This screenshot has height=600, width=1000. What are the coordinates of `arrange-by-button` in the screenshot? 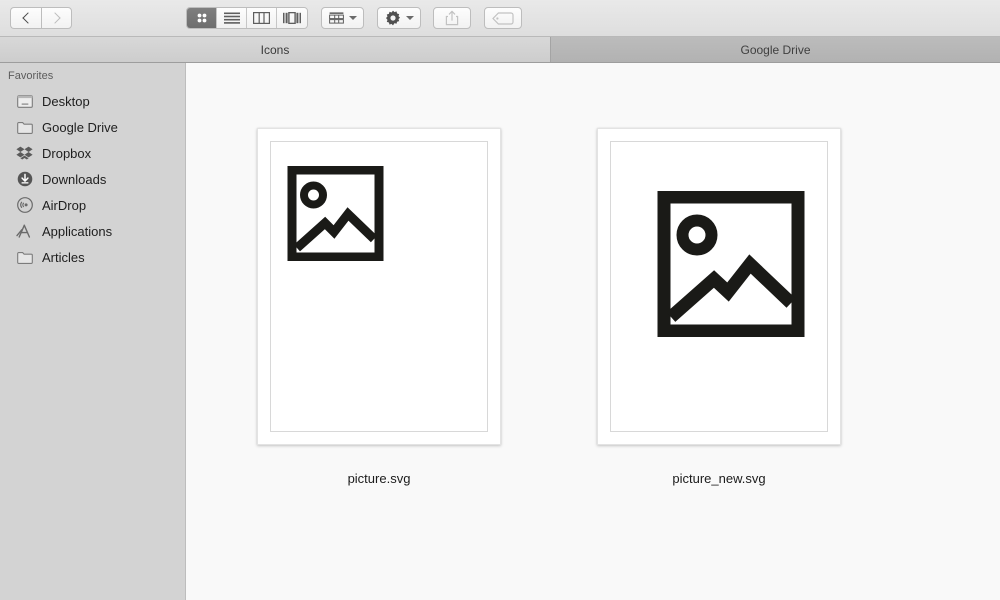 It's located at (342, 18).